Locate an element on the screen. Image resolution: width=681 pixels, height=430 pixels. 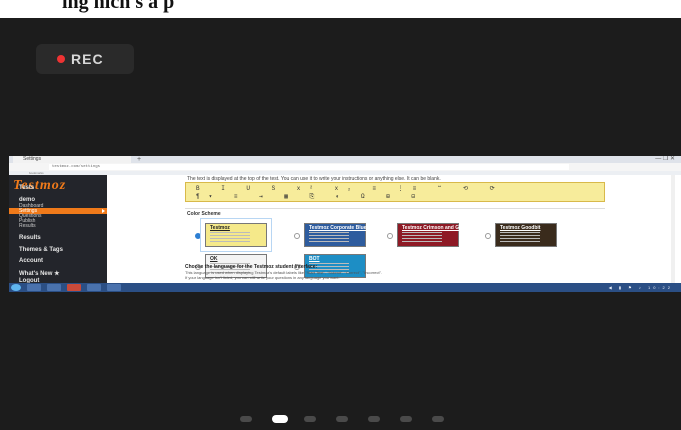
color-scheme-card: Testmoz is located at coordinates (236, 235).